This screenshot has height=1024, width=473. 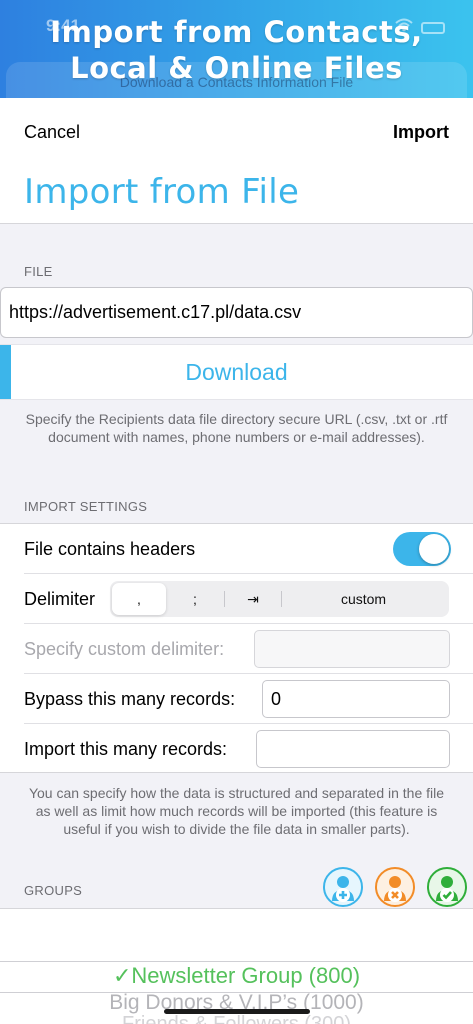 I want to click on delimiter-option-custom: custom, so click(x=363, y=599).